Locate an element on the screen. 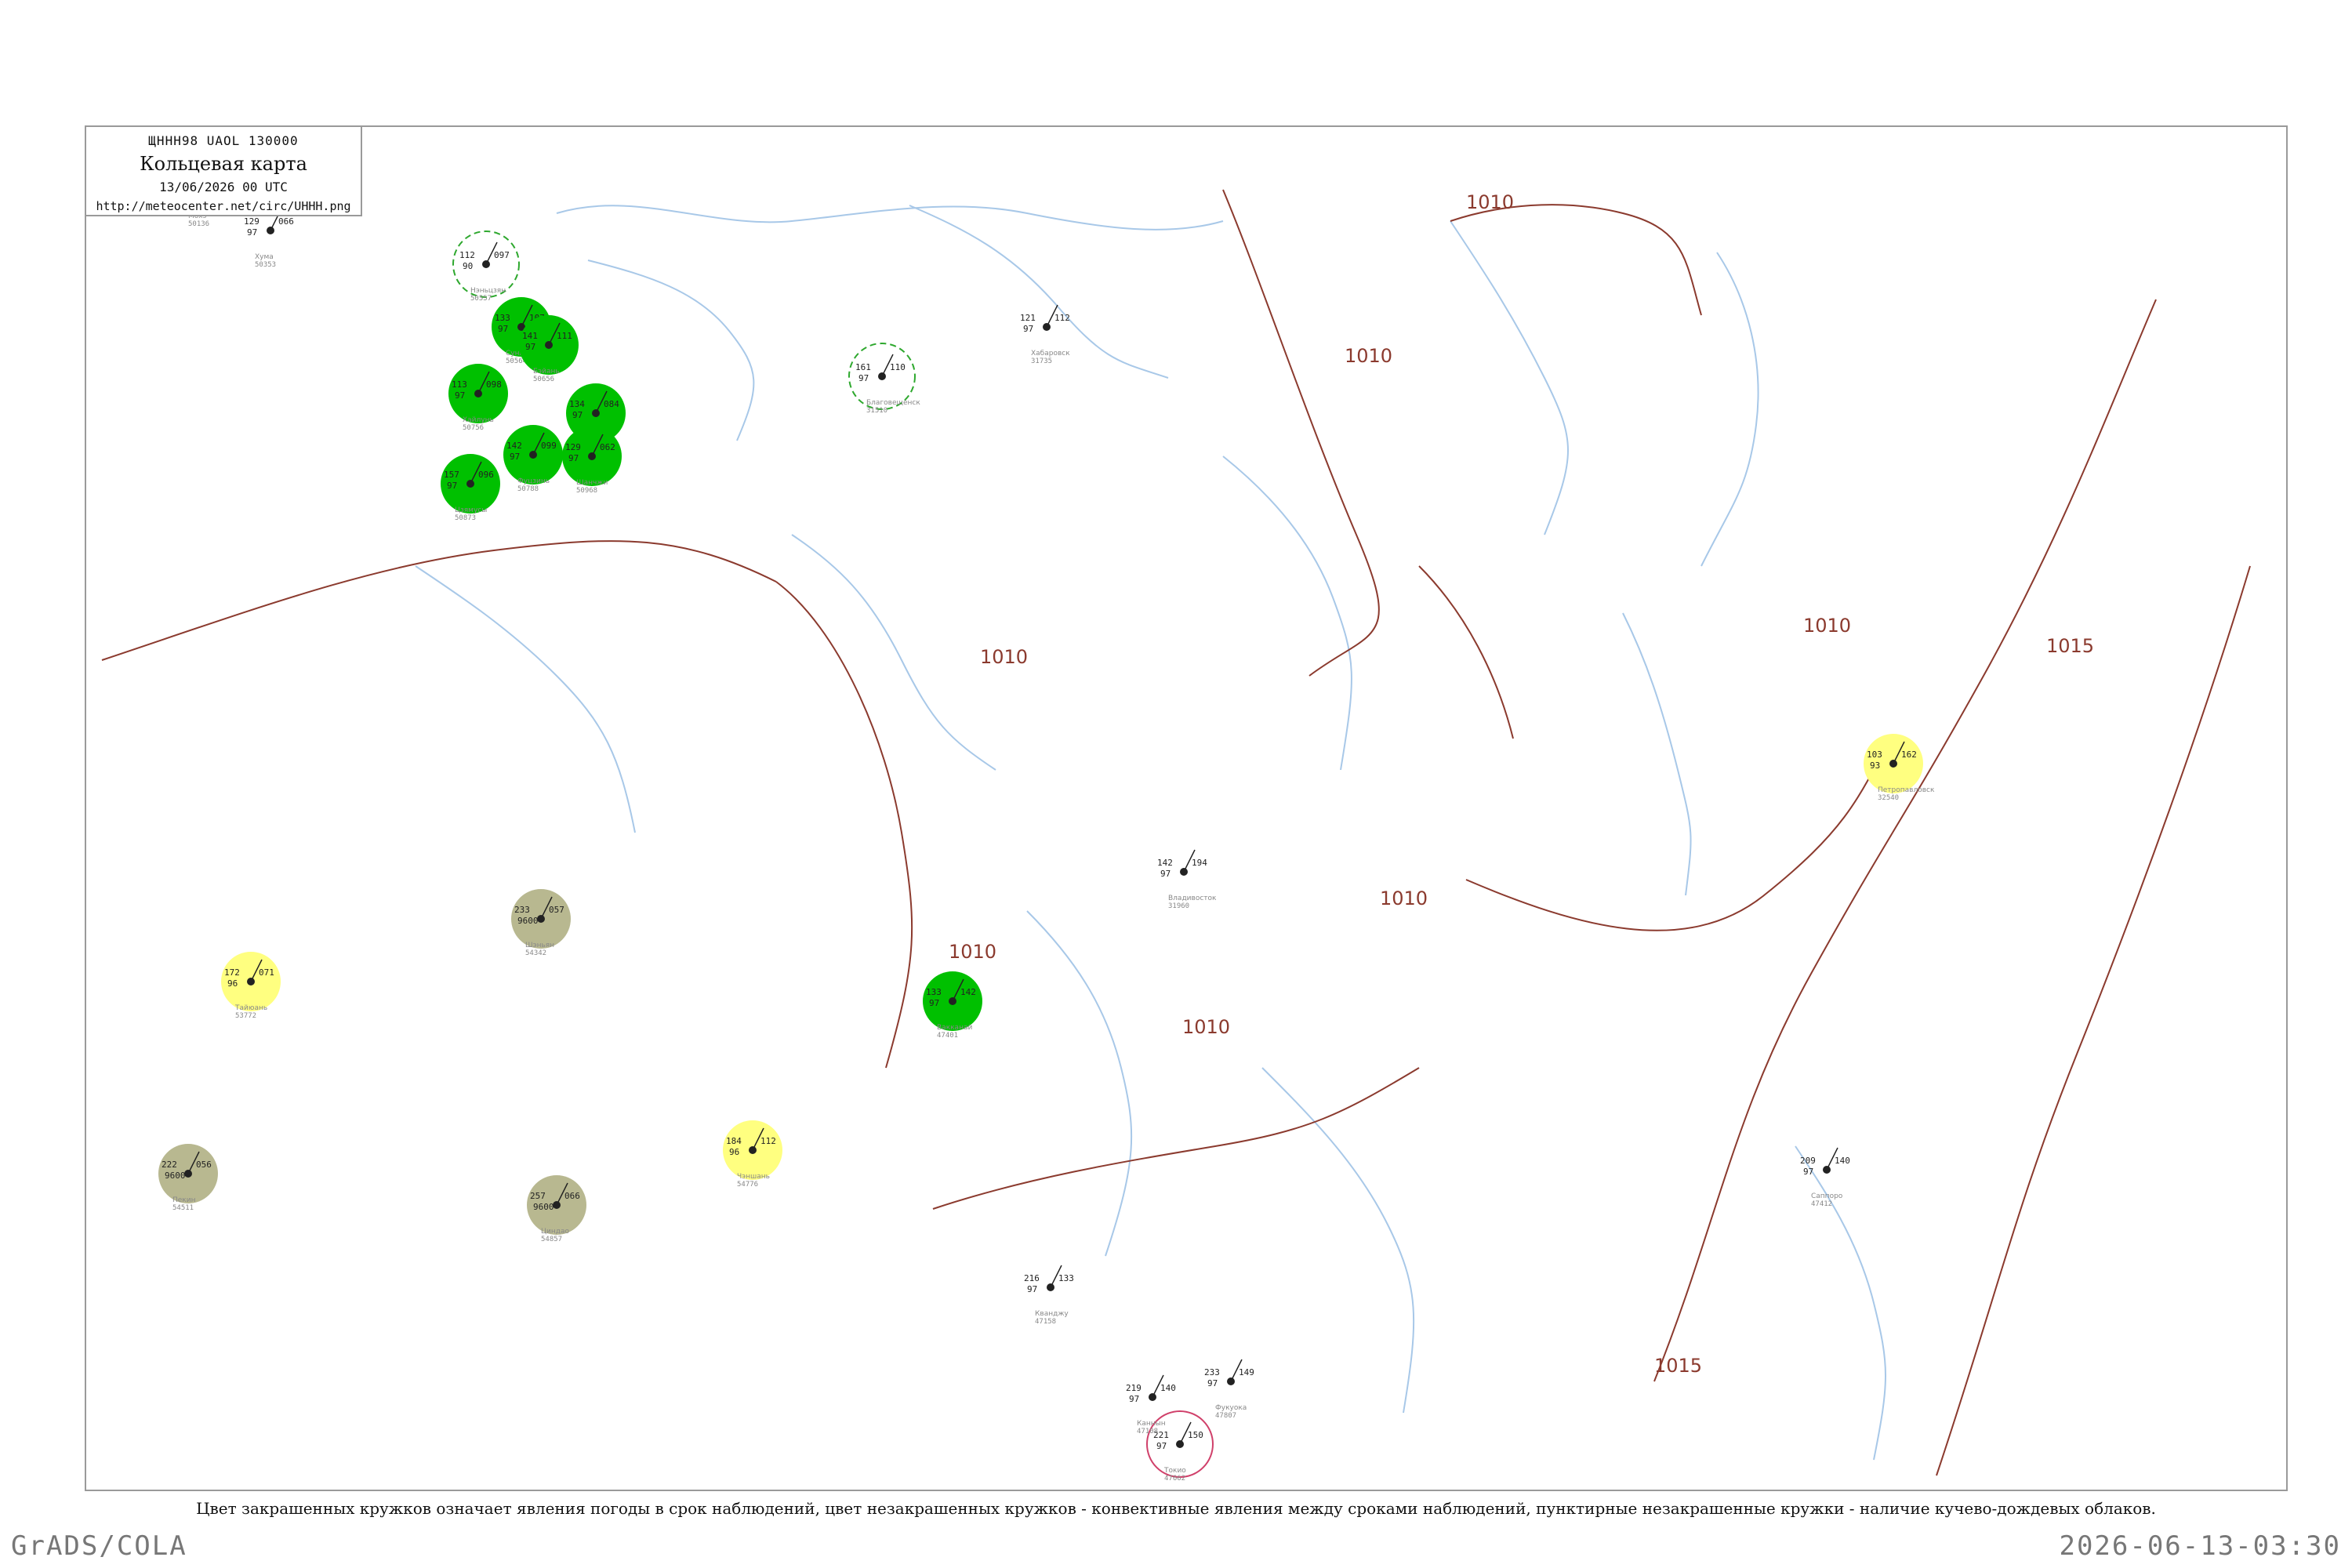 The image size is (2352, 1568). footer-software: GrADS/COLA is located at coordinates (99, 1546).